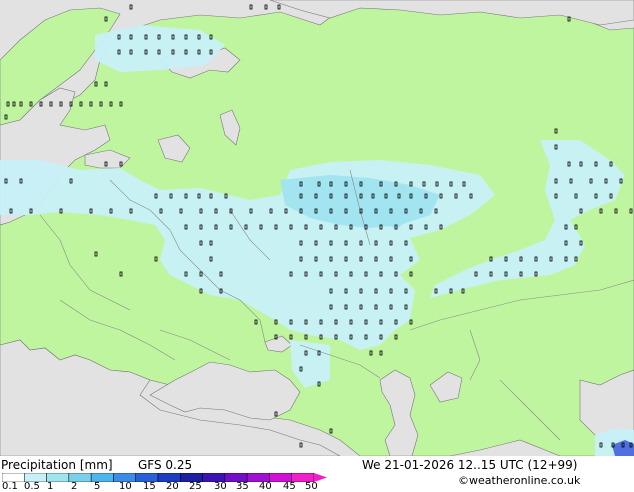 This screenshot has width=634, height=492. I want to click on credit-text: ©weatheronline.co.uk, so click(519, 480).